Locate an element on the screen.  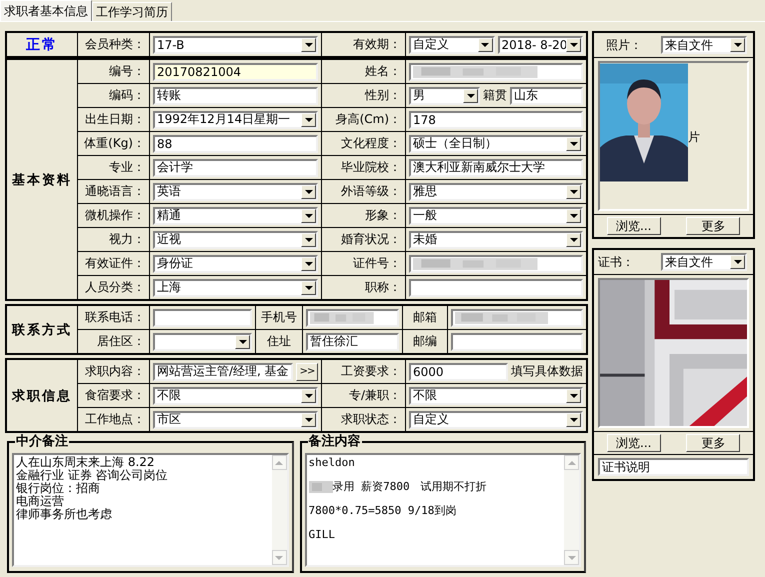
text-area: 人在山东周末来上海 8.22 金融行业 证券 咨询公司岗位 银行岗位：招商 电商运营 律师事务所也考虑 is located at coordinates (150, 510).